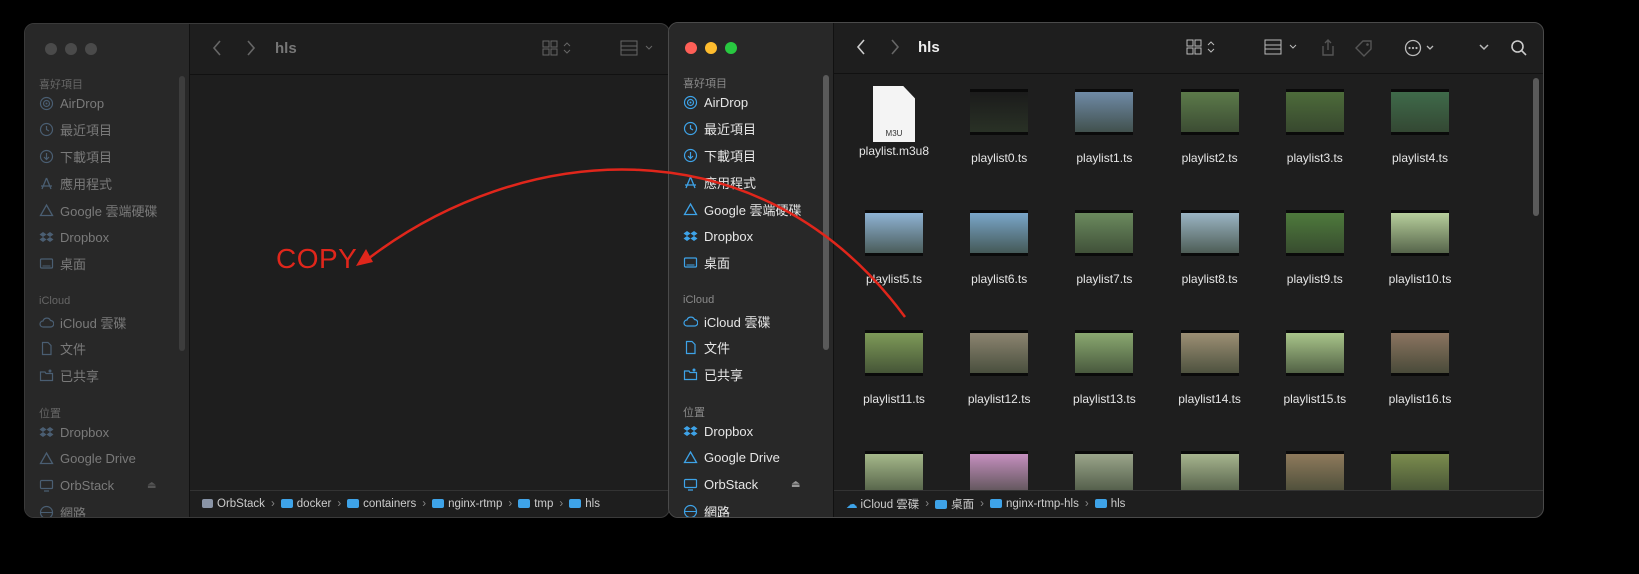 The width and height of the screenshot is (1639, 574). I want to click on cloud-icon: ☁, so click(852, 505).